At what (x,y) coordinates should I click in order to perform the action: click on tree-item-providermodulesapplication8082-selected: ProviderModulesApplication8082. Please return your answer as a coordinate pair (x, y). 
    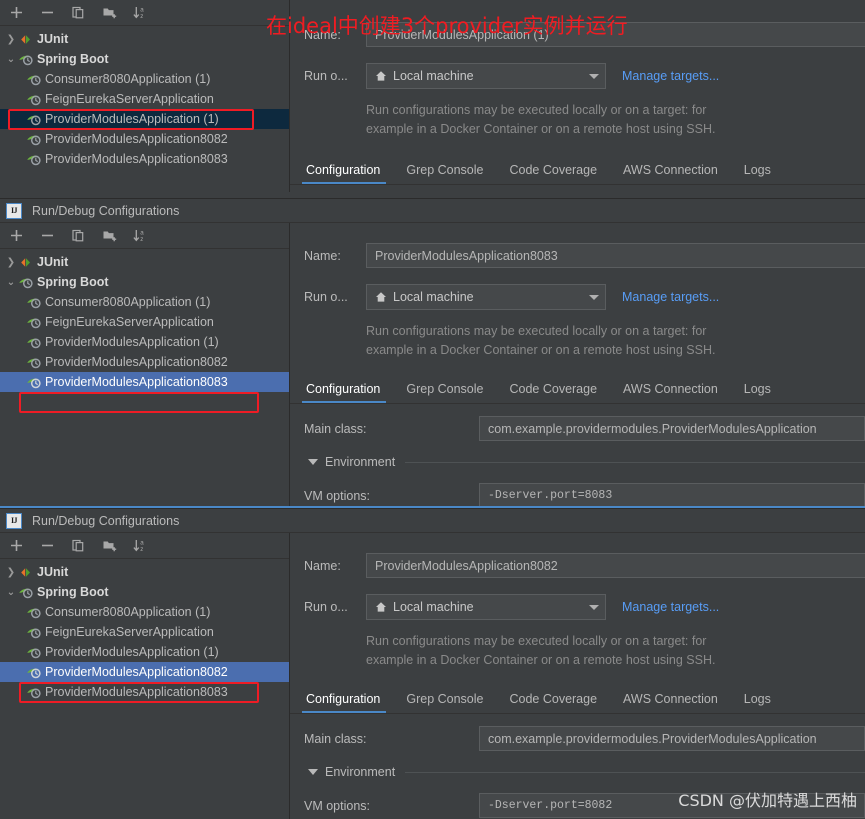
    Looking at the image, I should click on (144, 672).